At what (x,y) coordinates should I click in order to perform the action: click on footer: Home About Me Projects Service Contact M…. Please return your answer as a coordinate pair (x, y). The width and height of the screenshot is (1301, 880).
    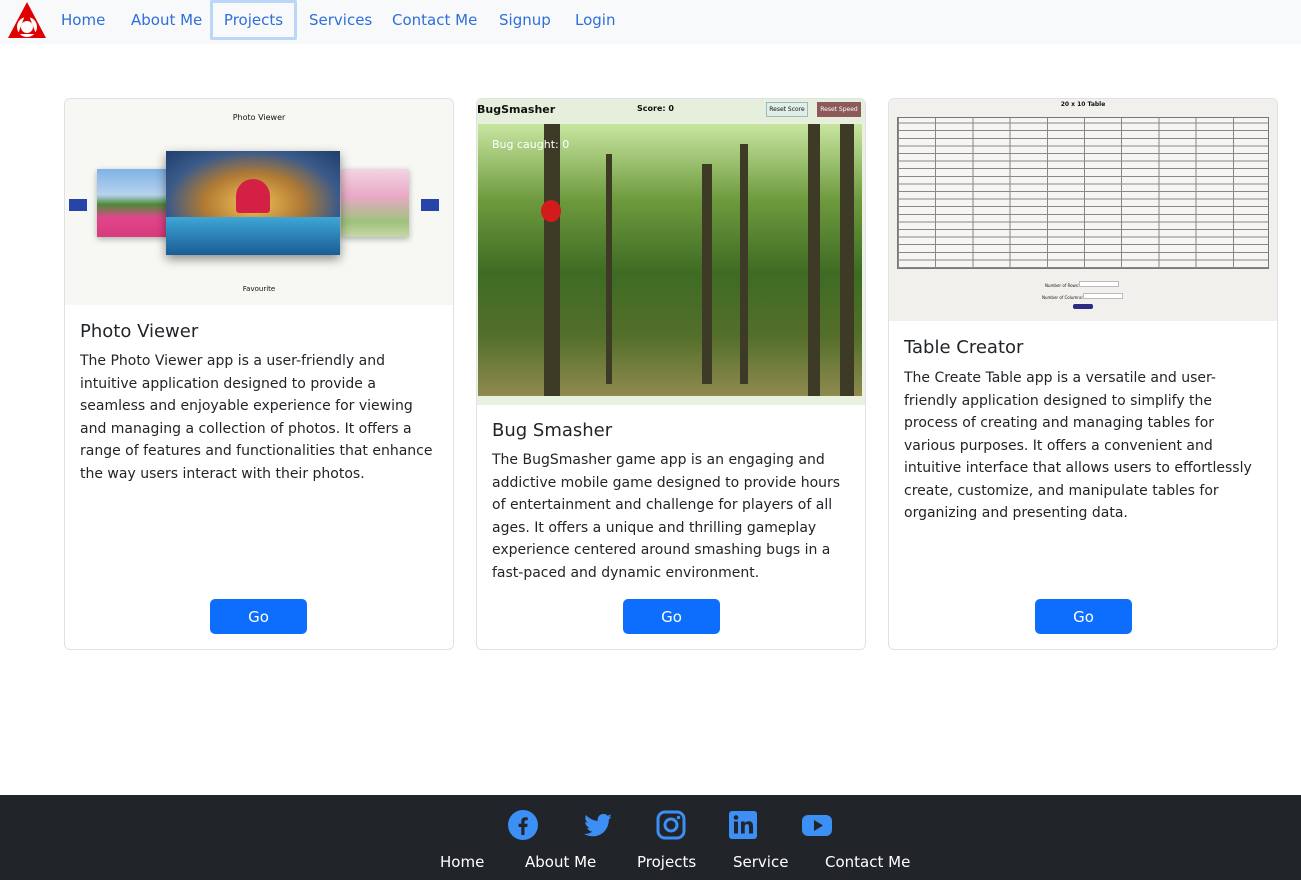
    Looking at the image, I should click on (650, 837).